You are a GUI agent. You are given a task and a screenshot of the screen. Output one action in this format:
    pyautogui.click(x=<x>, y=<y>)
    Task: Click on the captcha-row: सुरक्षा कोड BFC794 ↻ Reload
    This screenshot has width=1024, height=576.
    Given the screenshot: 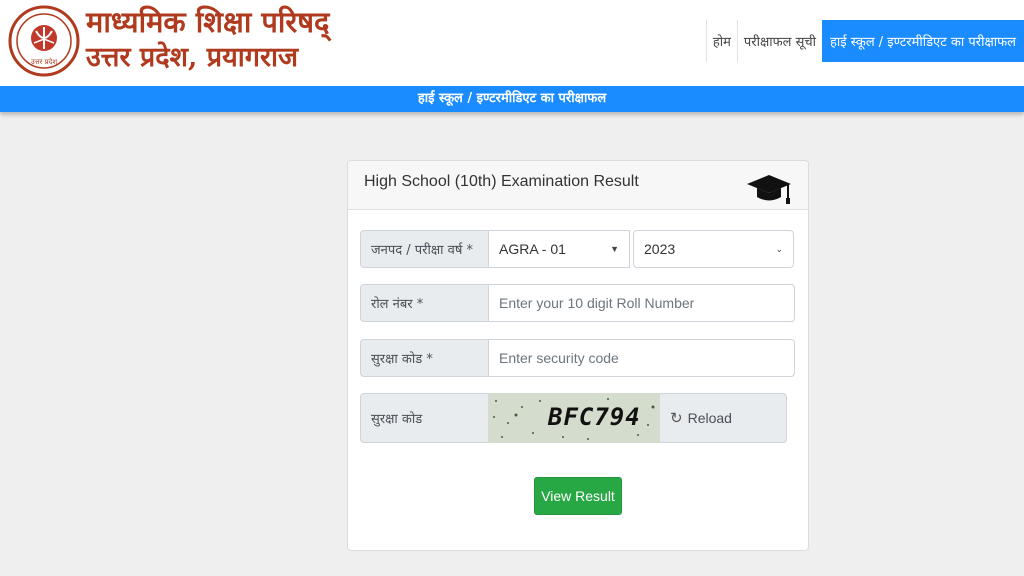 What is the action you would take?
    pyautogui.click(x=573, y=418)
    